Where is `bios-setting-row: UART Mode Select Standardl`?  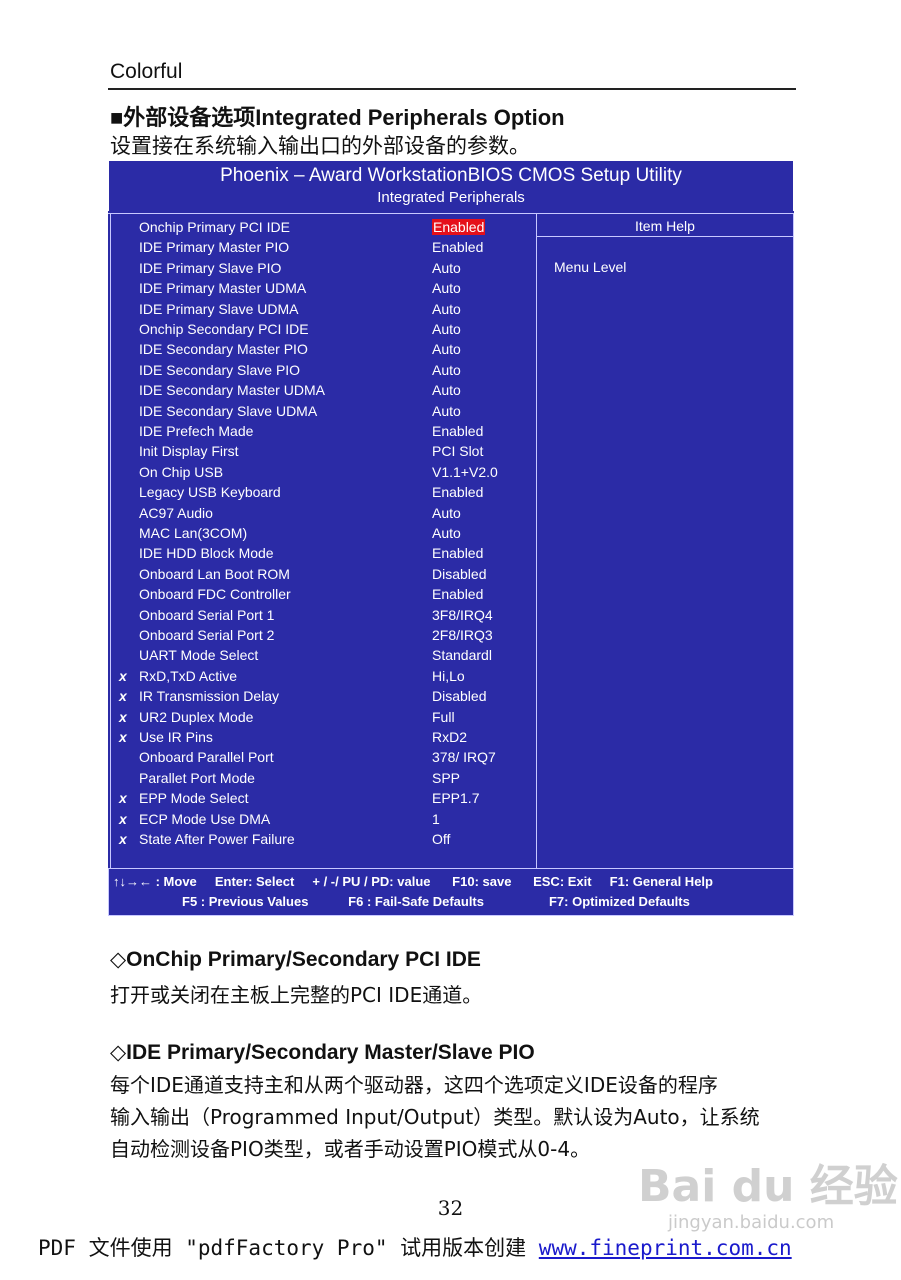
bios-setting-row: UART Mode Select Standardl is located at coordinates (323, 655).